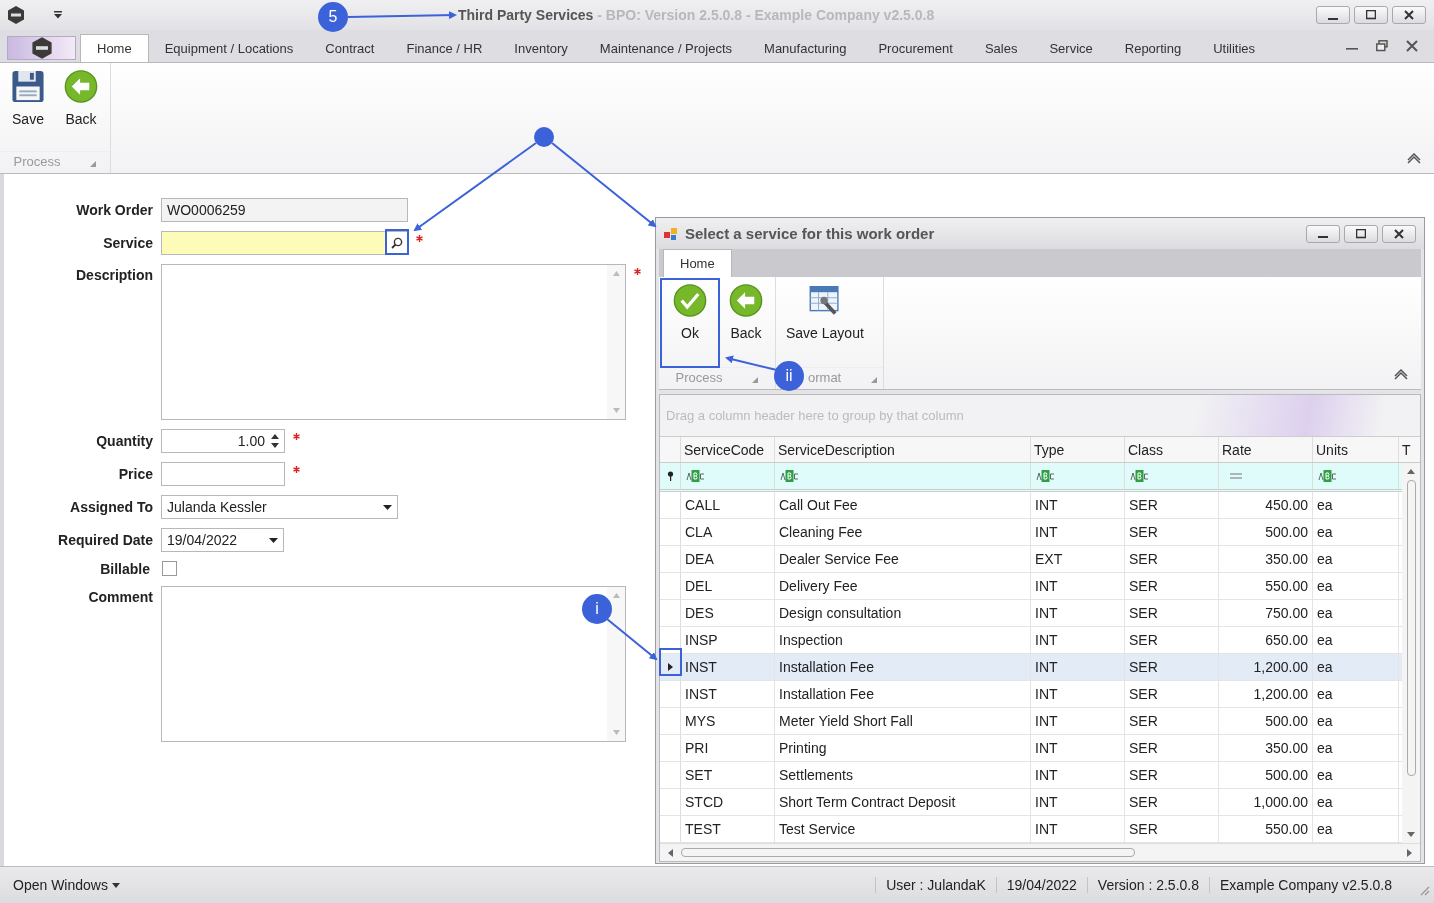  I want to click on checkbox, so click(169, 568).